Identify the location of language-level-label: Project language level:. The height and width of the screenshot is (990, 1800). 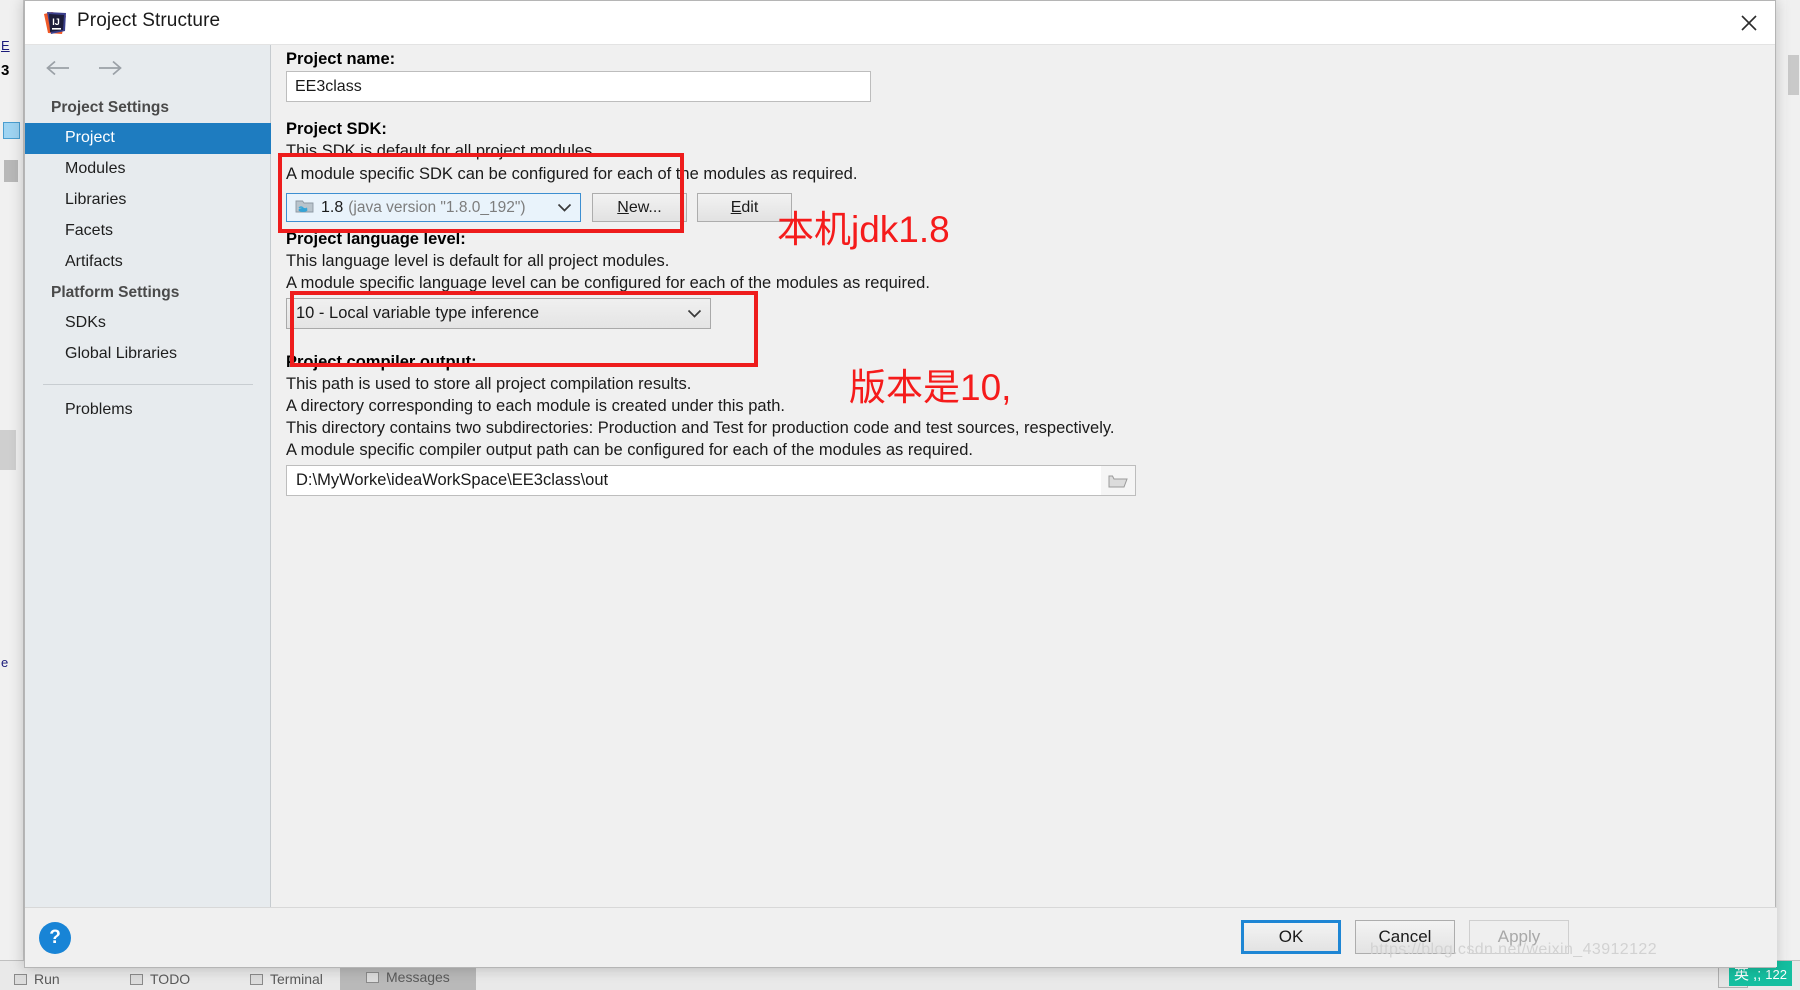
(376, 239).